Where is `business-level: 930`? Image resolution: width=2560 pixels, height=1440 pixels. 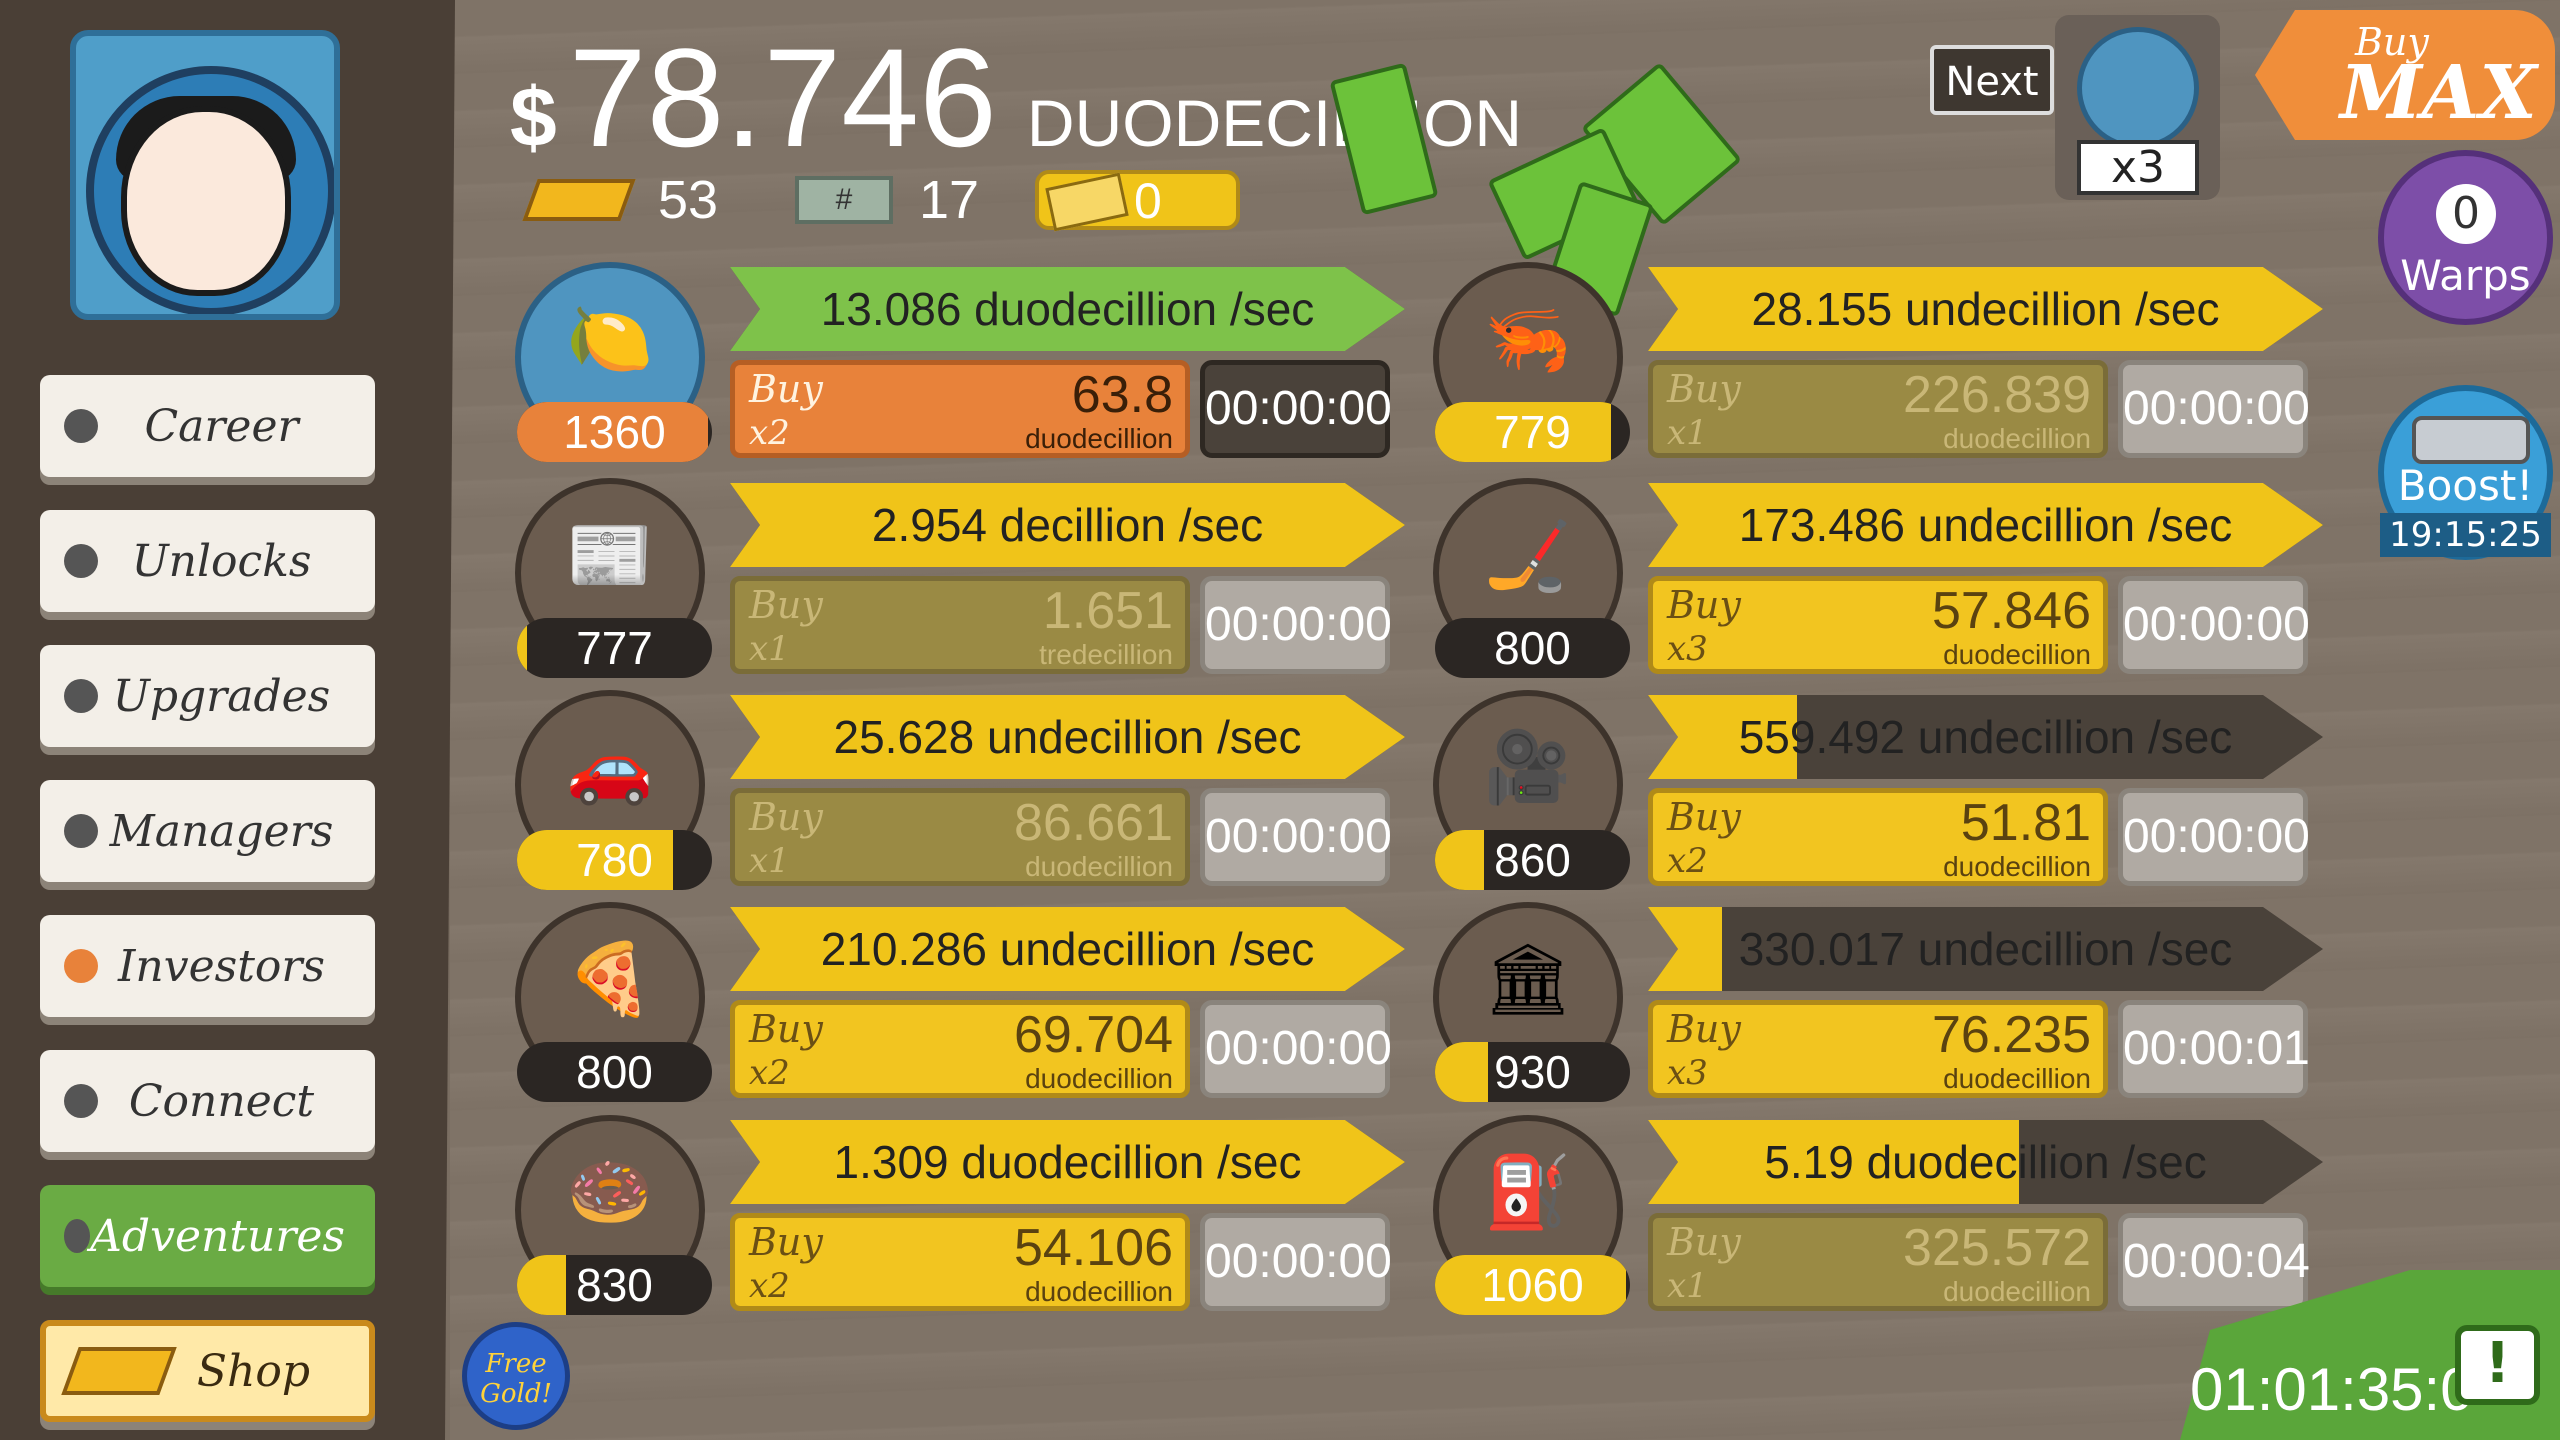 business-level: 930 is located at coordinates (1532, 1072).